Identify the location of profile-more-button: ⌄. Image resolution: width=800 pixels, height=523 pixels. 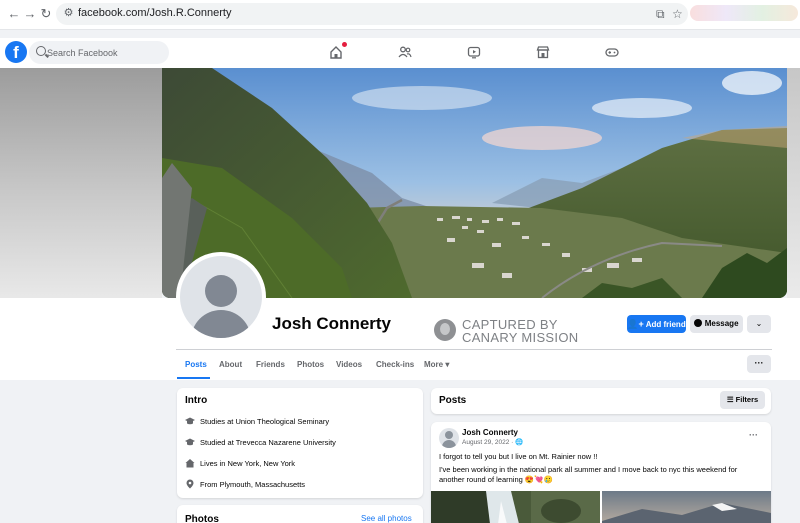
(759, 324).